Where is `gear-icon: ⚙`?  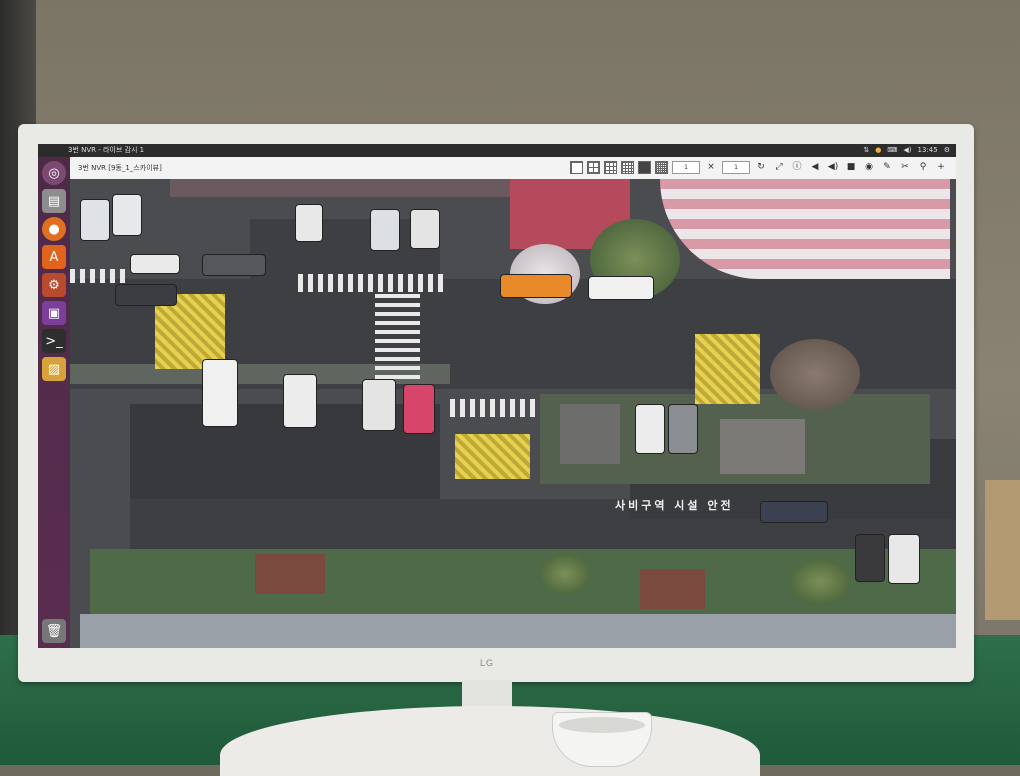 gear-icon: ⚙ is located at coordinates (947, 150).